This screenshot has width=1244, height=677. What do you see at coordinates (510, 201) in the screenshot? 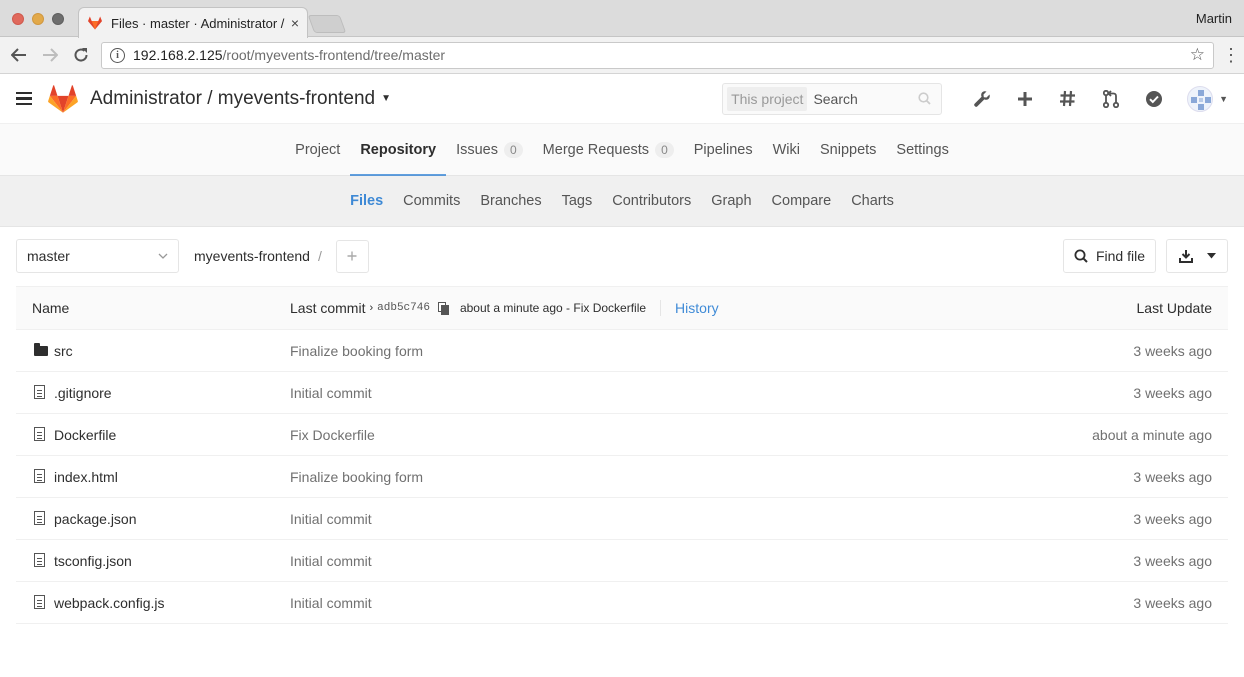
I see `subnav-branches: Branches` at bounding box center [510, 201].